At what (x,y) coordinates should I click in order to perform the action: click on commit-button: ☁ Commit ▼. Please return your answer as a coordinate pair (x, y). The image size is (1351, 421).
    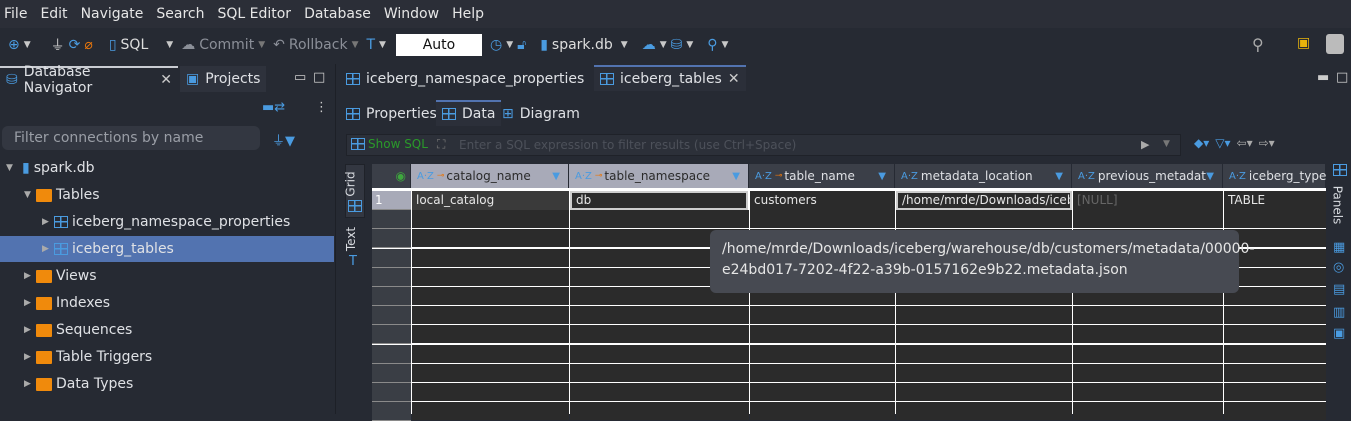
    Looking at the image, I should click on (223, 45).